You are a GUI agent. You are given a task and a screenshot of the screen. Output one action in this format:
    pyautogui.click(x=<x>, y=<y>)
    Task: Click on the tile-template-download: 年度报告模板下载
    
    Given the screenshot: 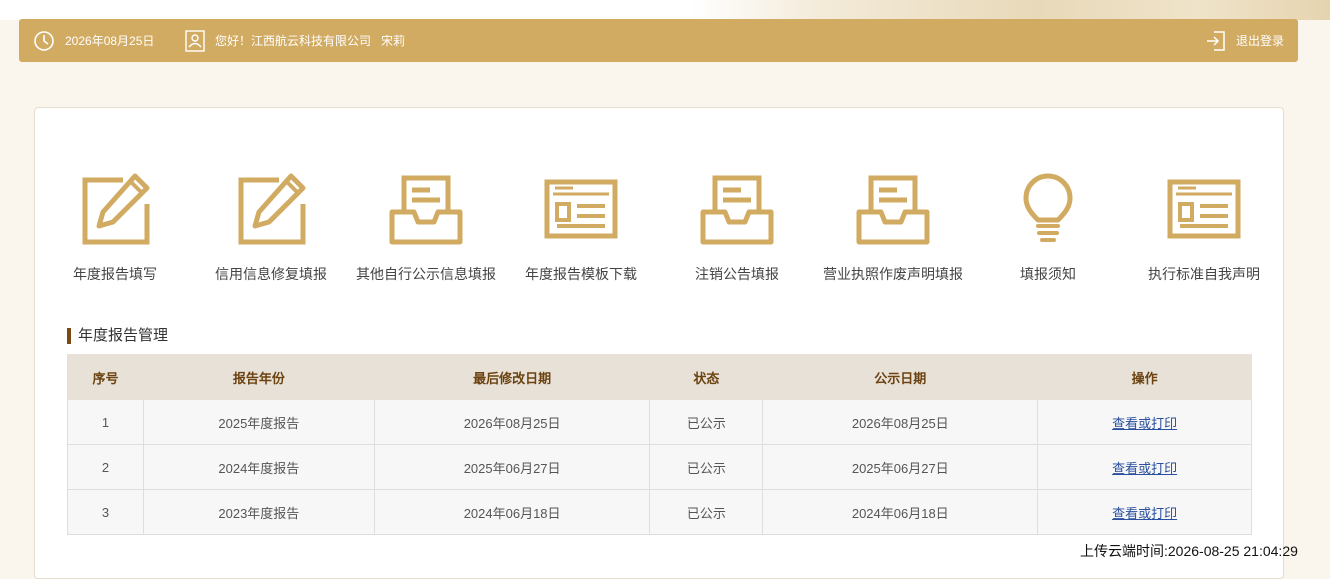 What is the action you would take?
    pyautogui.click(x=581, y=228)
    